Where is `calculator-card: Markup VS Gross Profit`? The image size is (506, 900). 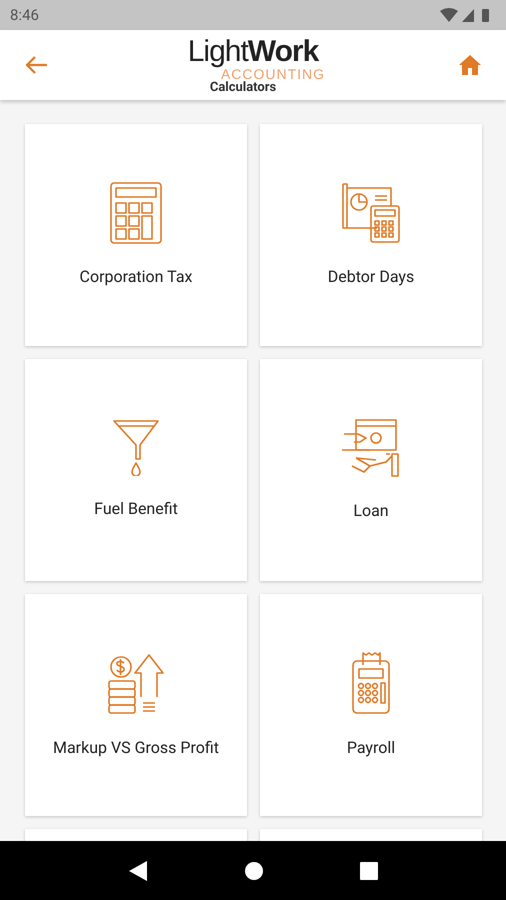
calculator-card: Markup VS Gross Profit is located at coordinates (136, 705).